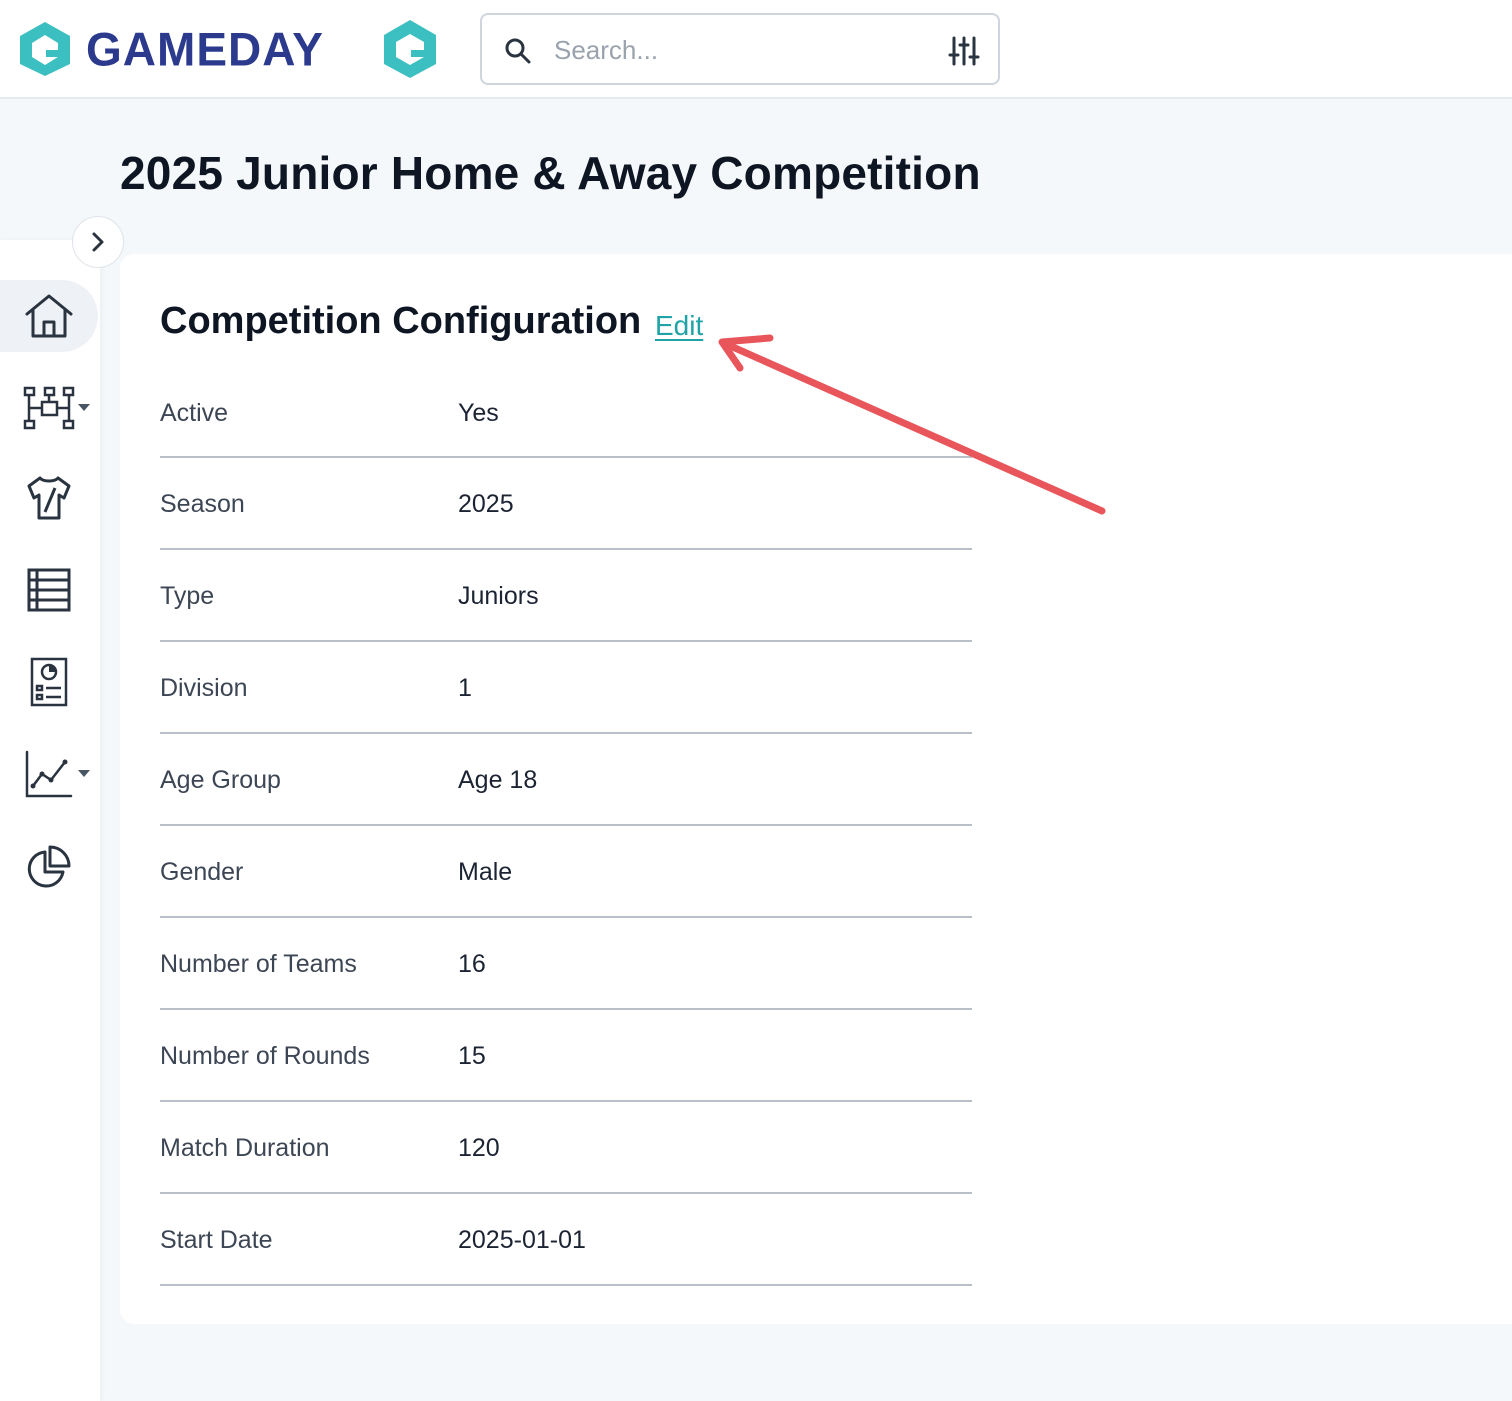 This screenshot has width=1512, height=1401. I want to click on sidebar, so click(50, 820).